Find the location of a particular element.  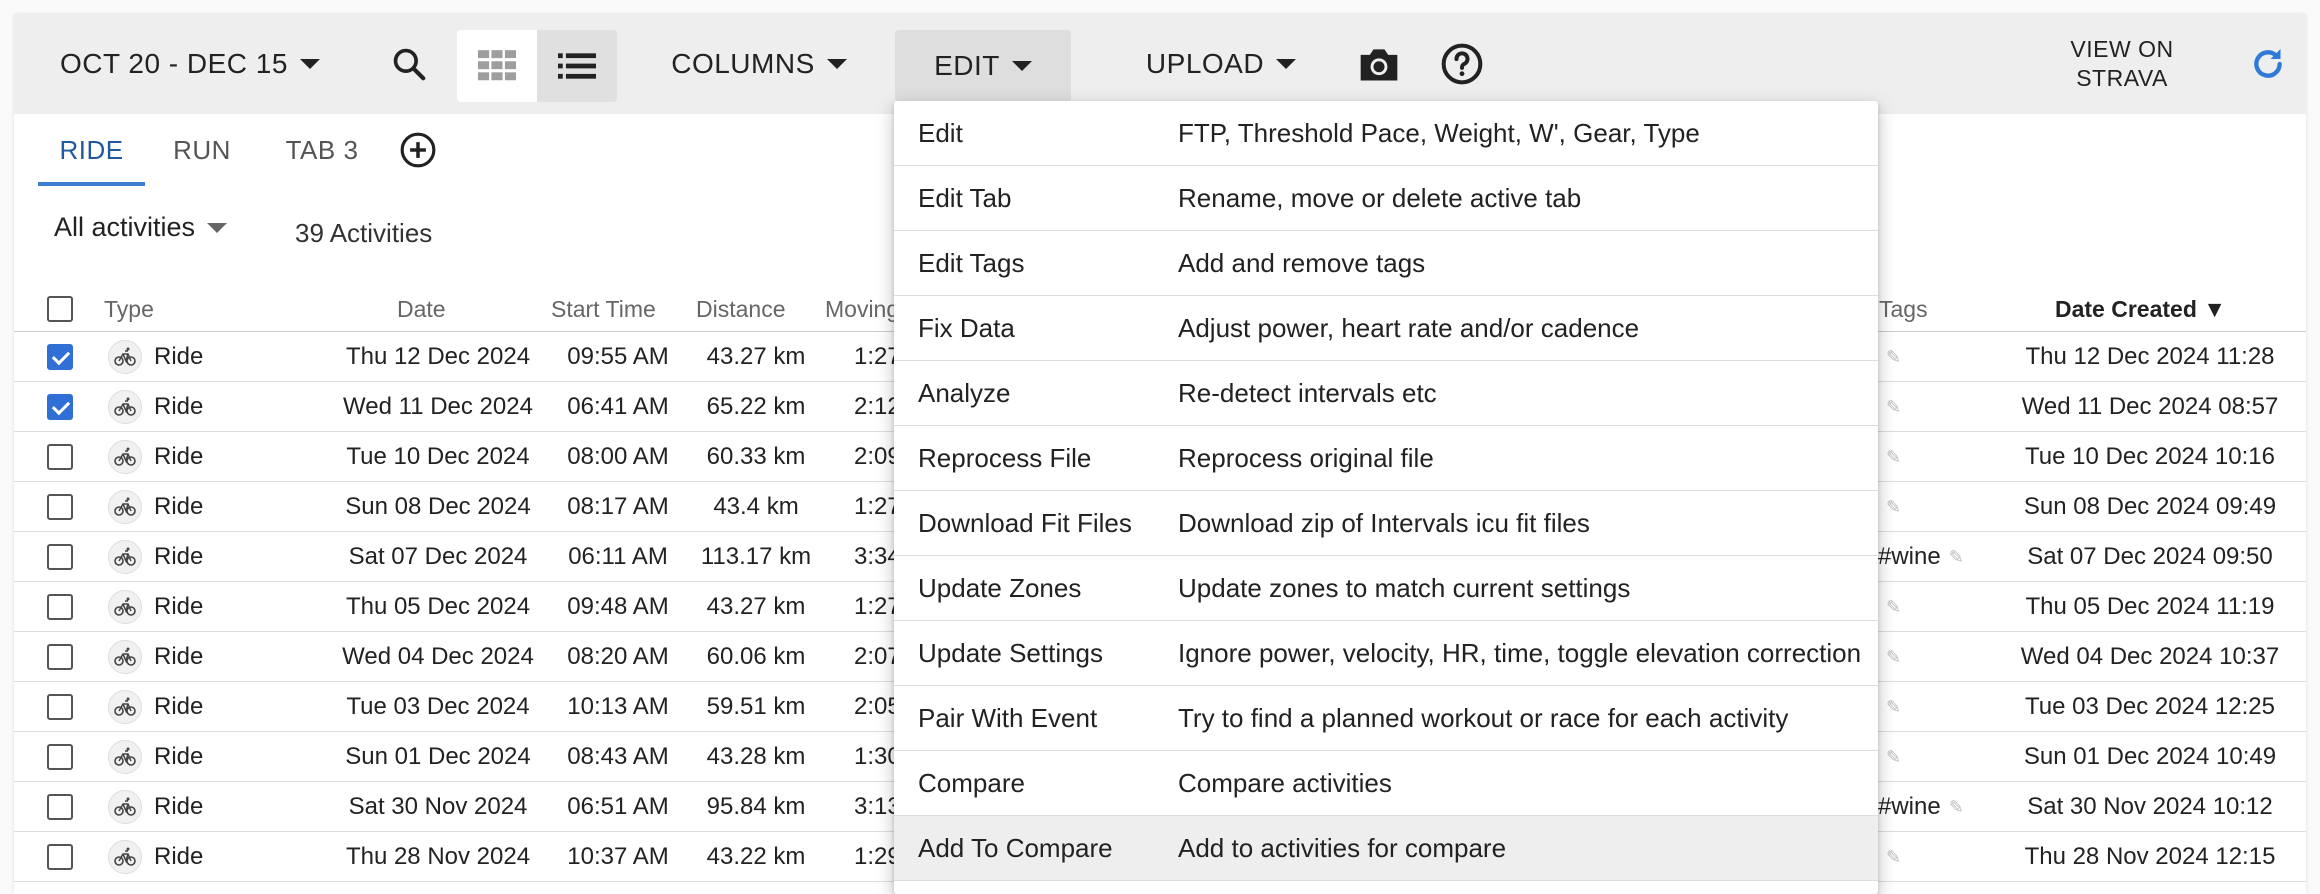

column-header-moving: Moving is located at coordinates (862, 309).